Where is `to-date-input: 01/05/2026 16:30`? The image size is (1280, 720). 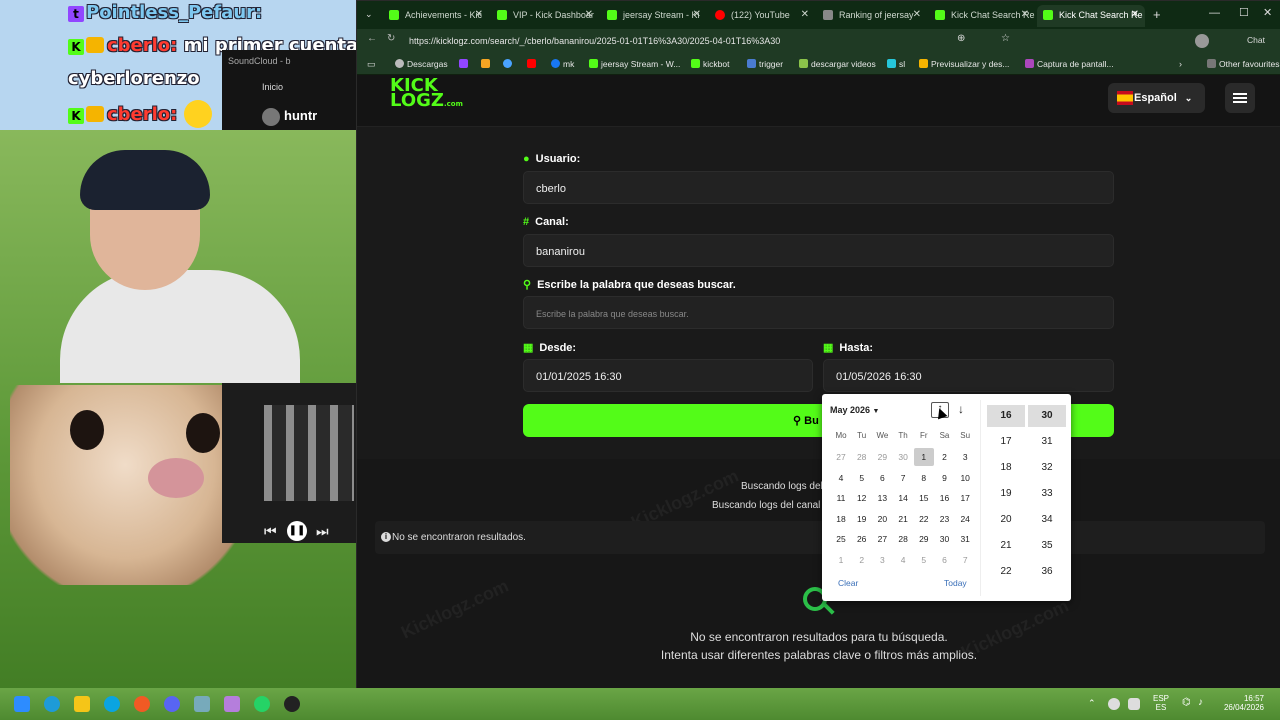 to-date-input: 01/05/2026 16:30 is located at coordinates (968, 375).